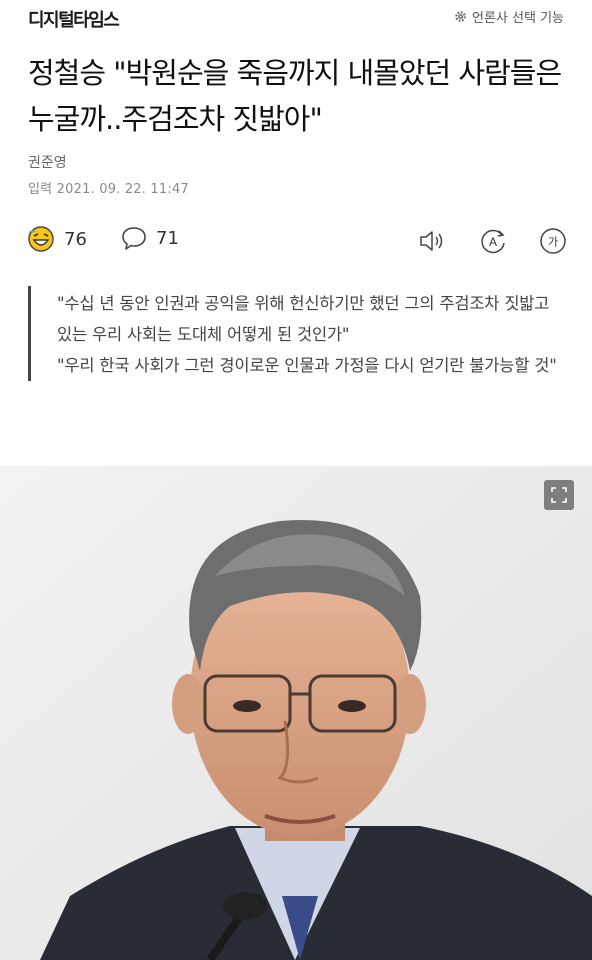 The width and height of the screenshot is (592, 960). I want to click on translate-button: A, so click(493, 241).